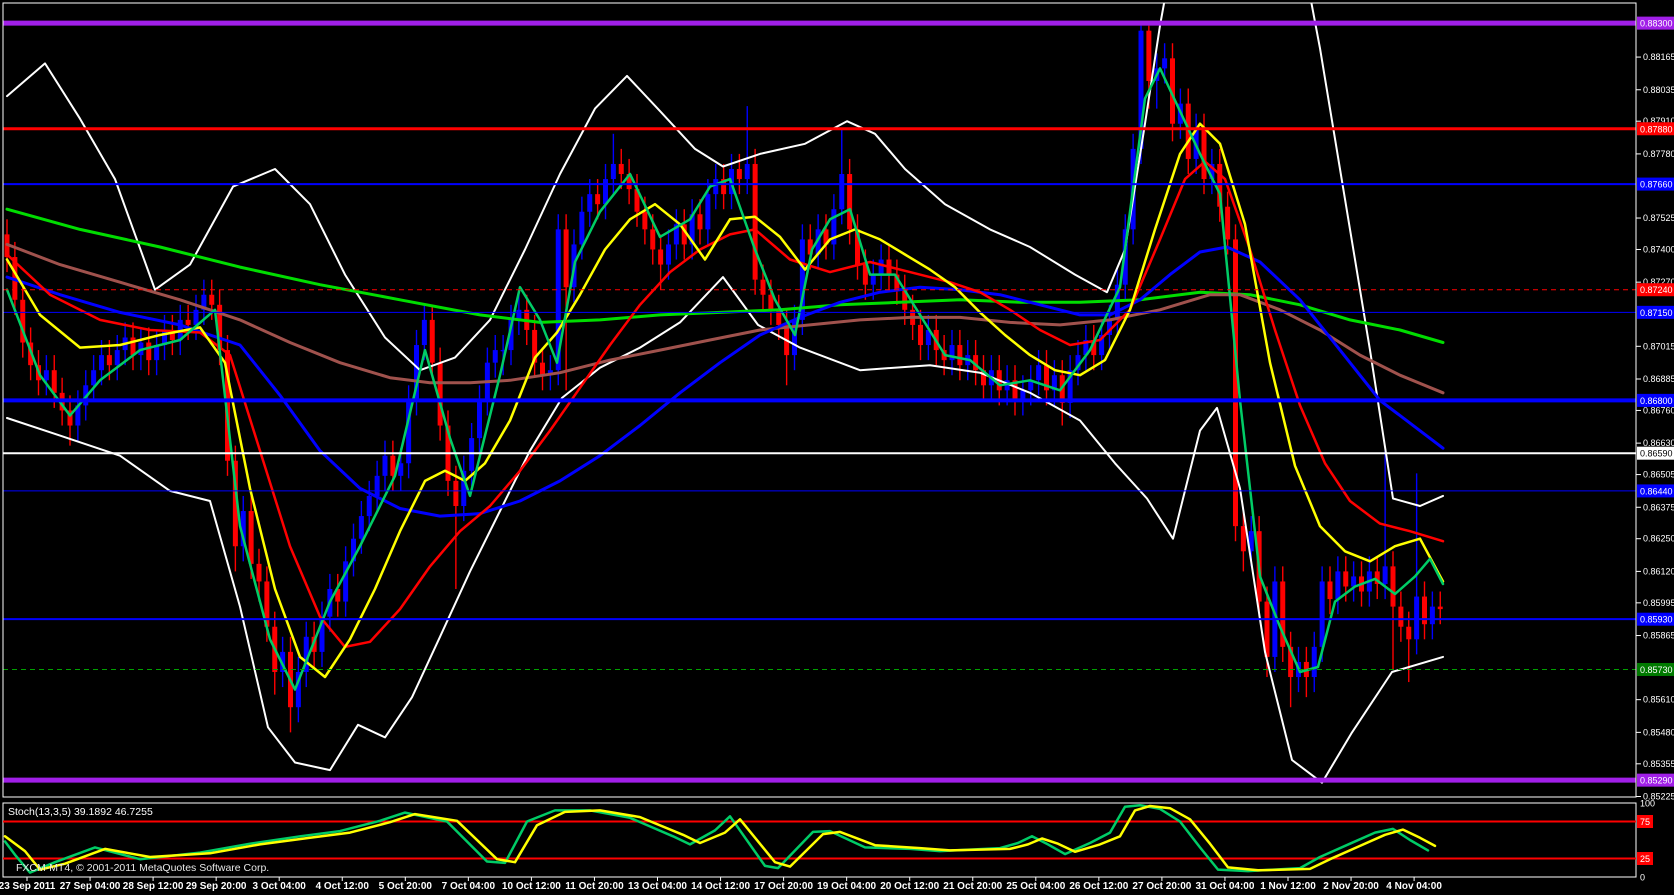 The image size is (1674, 895). What do you see at coordinates (80, 812) in the screenshot?
I see `stochastic-indicator-label: Stoch(13,3,5) 39.1892 46.7255` at bounding box center [80, 812].